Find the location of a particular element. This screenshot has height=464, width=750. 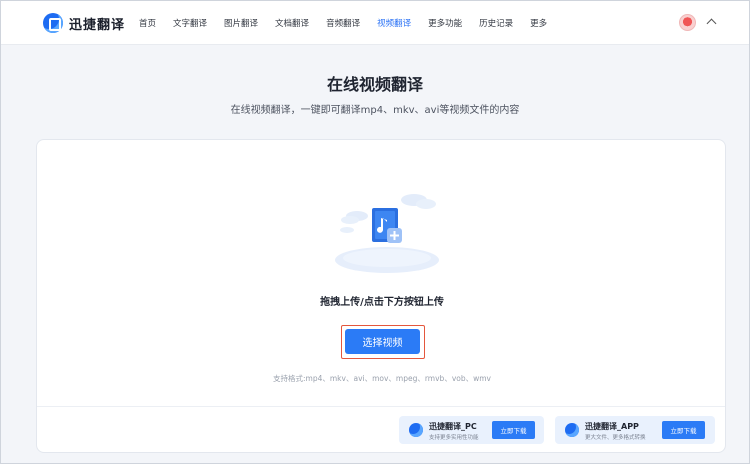

chevron-up-icon is located at coordinates (711, 23).